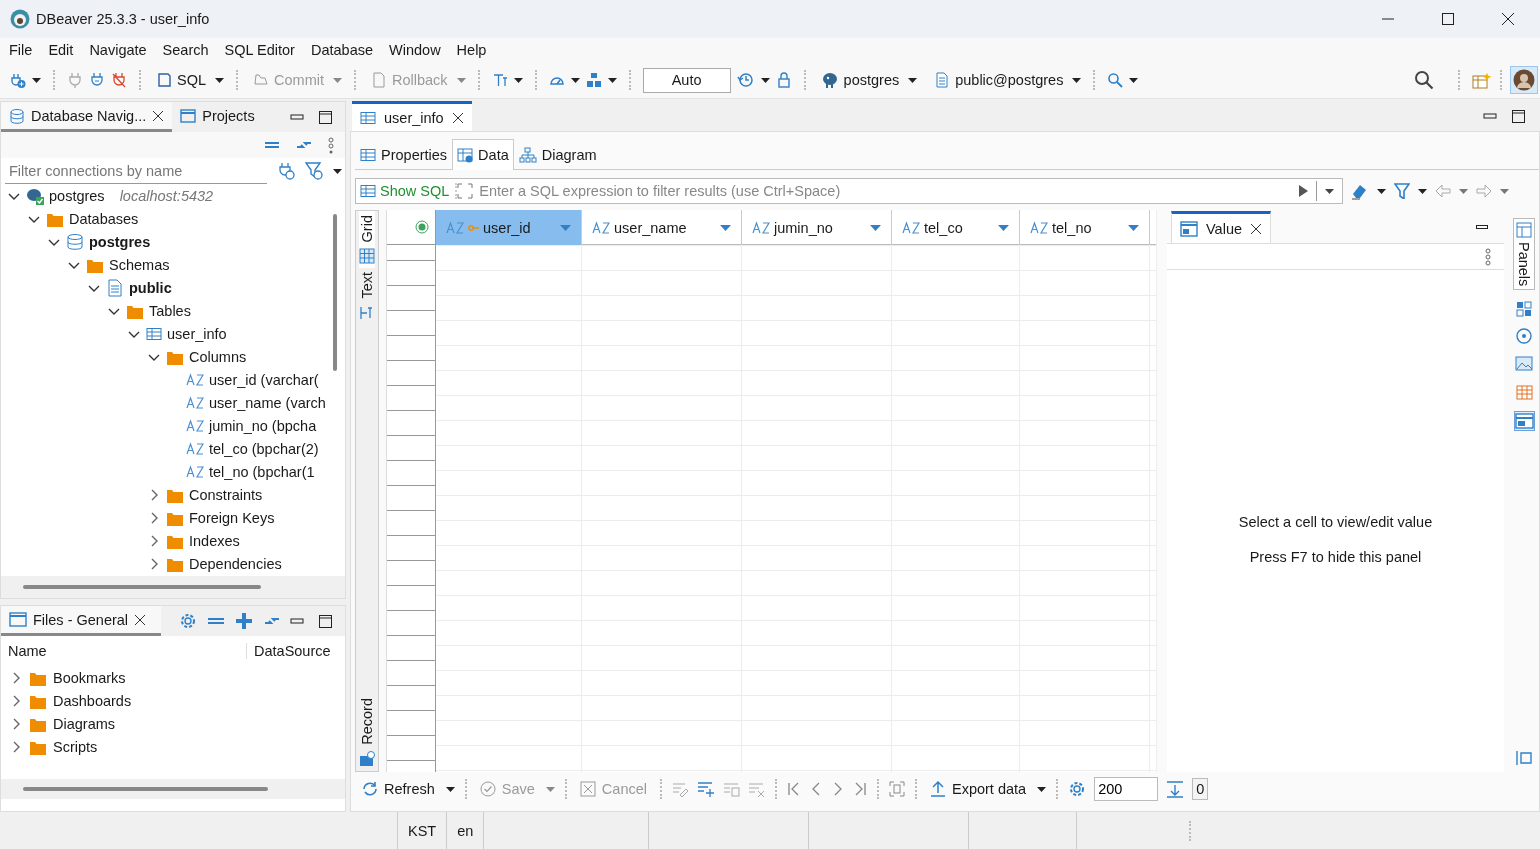 The height and width of the screenshot is (849, 1540). Describe the element at coordinates (499, 80) in the screenshot. I see `text-format-icon` at that location.